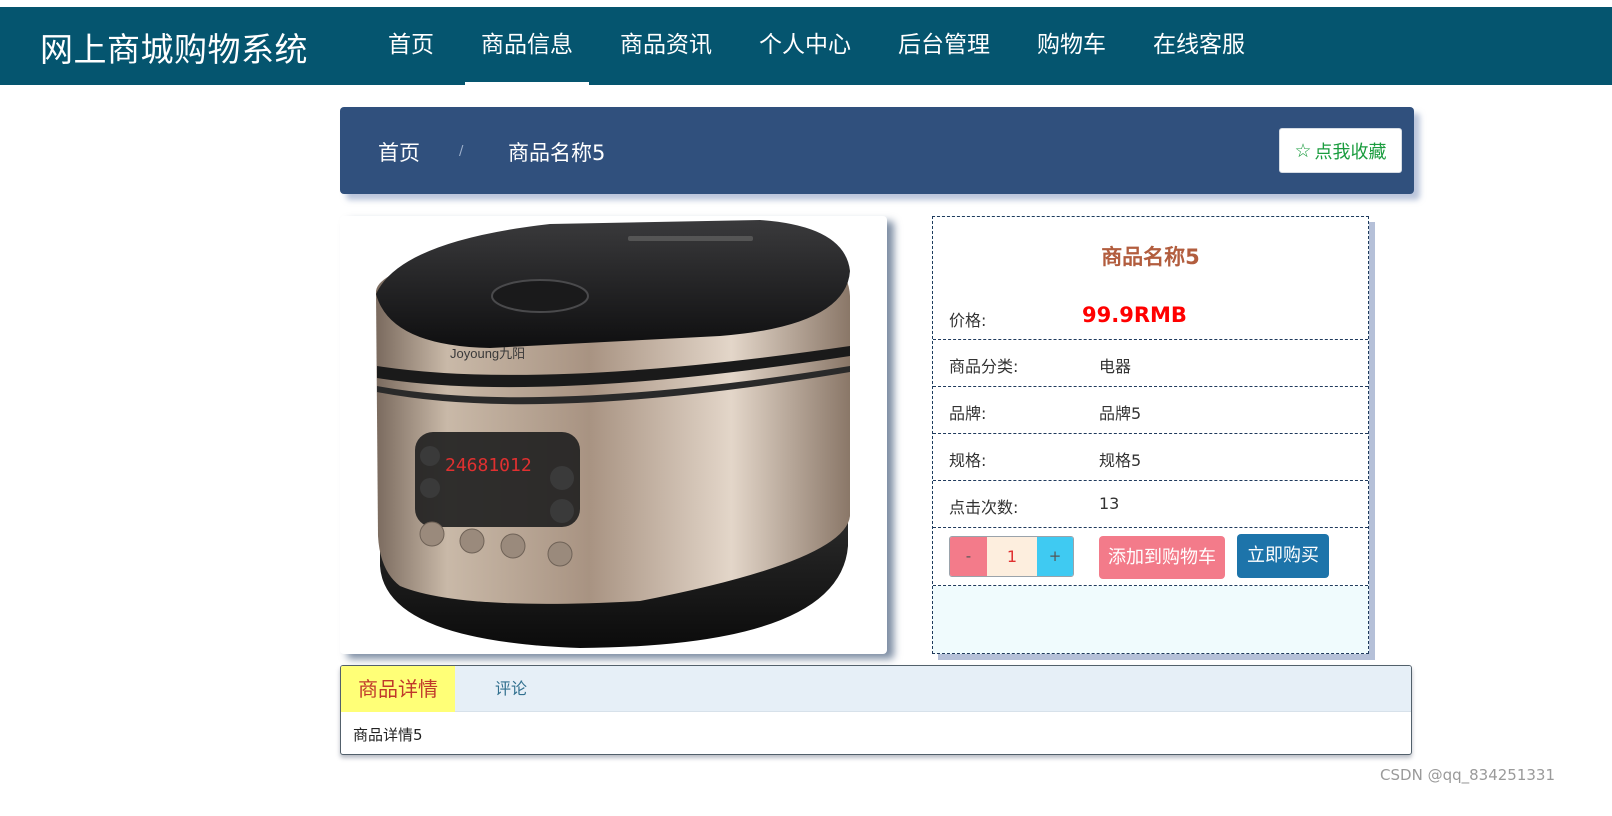  Describe the element at coordinates (1350, 152) in the screenshot. I see `favorite-button-label: 点我收藏` at that location.